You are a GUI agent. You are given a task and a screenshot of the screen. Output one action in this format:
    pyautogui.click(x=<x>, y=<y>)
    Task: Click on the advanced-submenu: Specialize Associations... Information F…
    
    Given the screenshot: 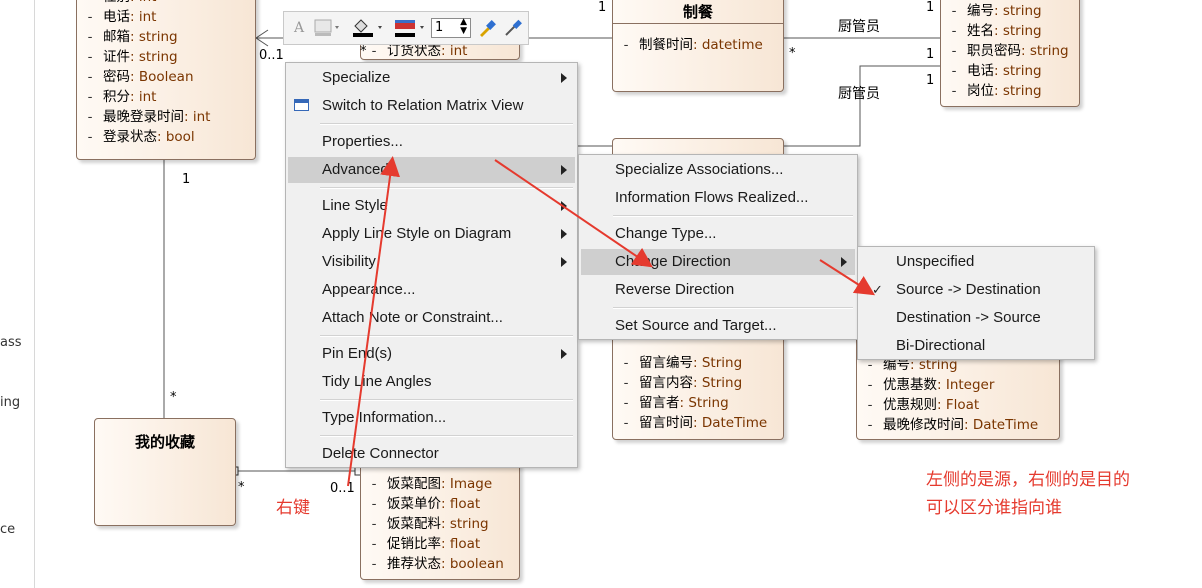 What is the action you would take?
    pyautogui.click(x=718, y=247)
    